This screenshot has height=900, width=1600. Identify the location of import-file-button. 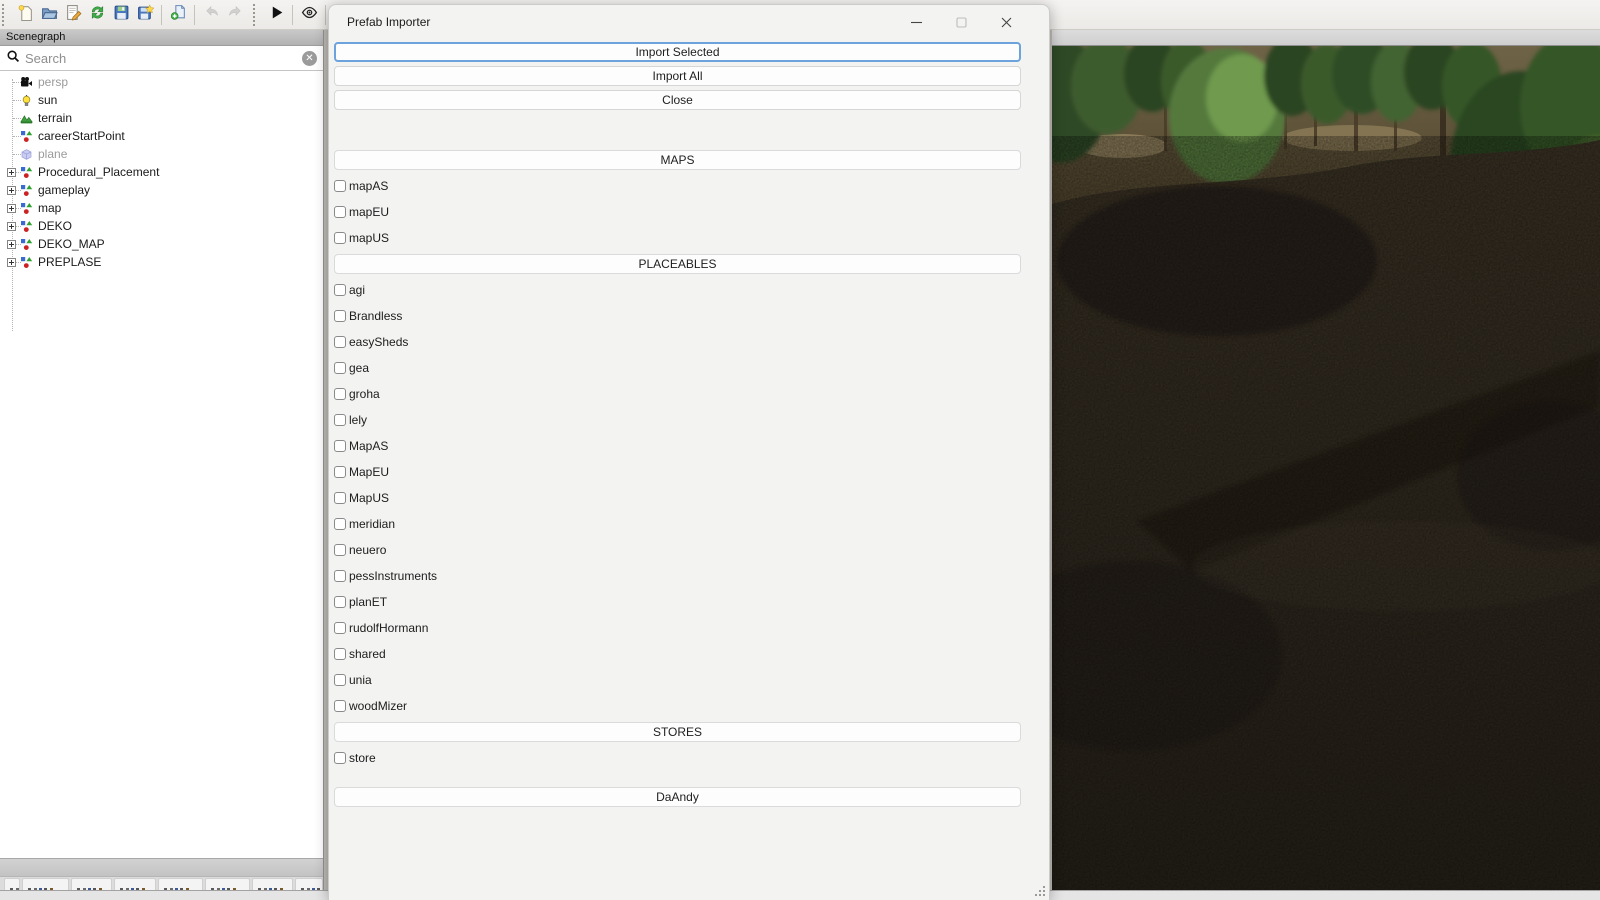
(178, 15).